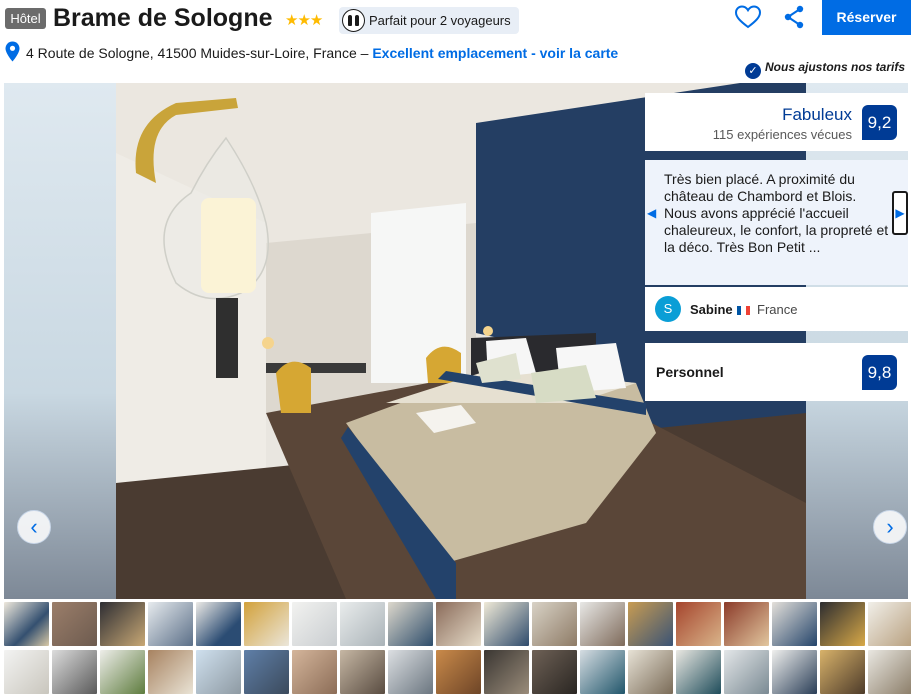 The width and height of the screenshot is (911, 694). I want to click on heart-icon, so click(748, 17).